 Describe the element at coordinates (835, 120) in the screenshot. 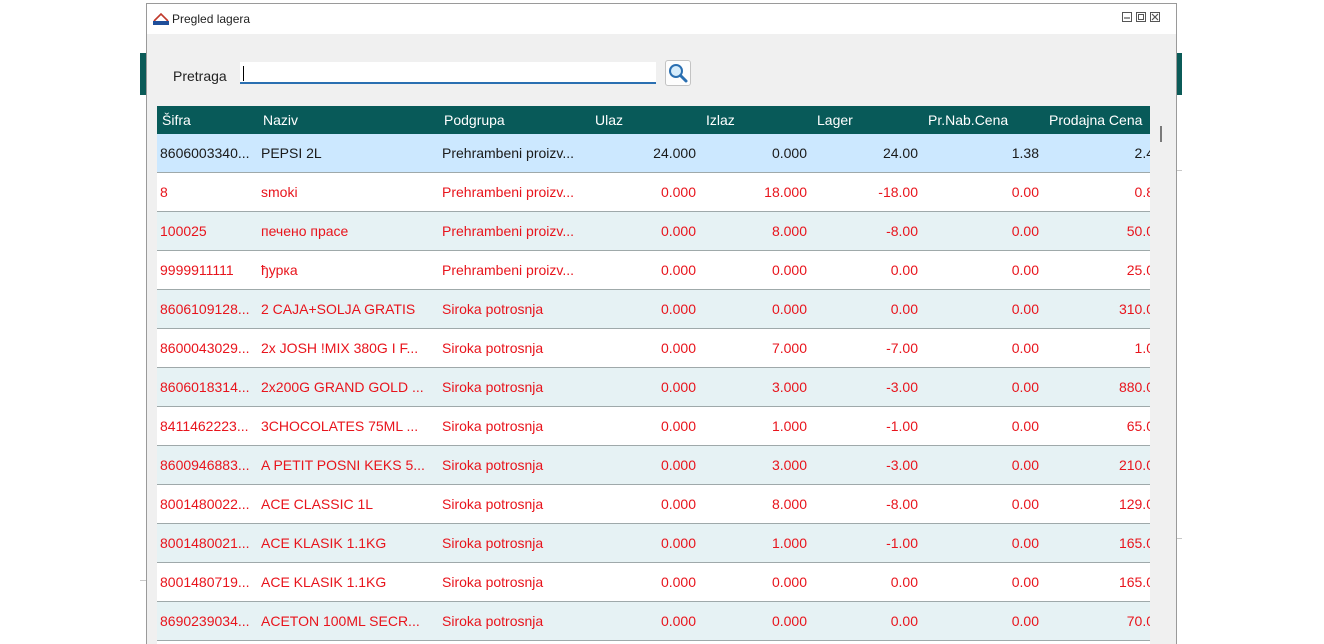

I see `column-header-lager: Lager` at that location.